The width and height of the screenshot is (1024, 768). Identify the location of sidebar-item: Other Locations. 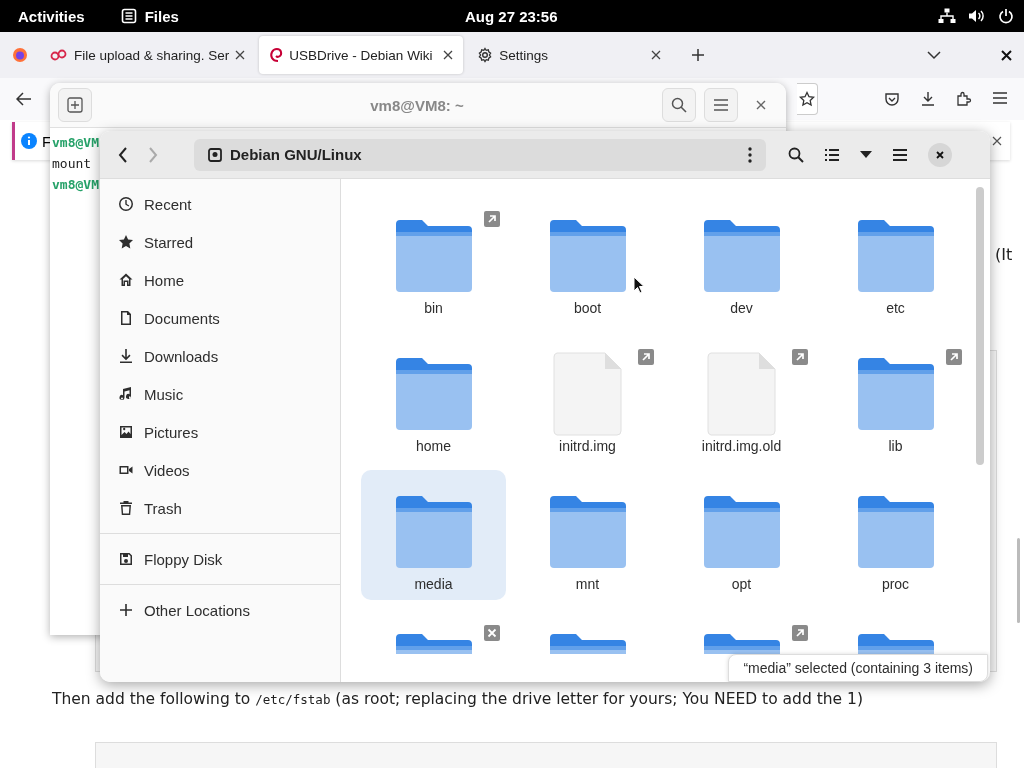
(220, 610).